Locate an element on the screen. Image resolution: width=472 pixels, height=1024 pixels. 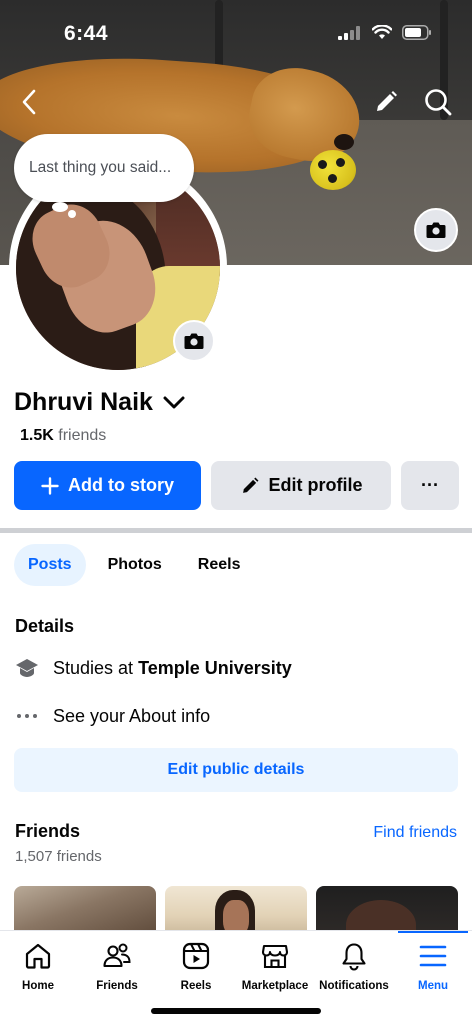
tab-label: Posts is located at coordinates (50, 564).